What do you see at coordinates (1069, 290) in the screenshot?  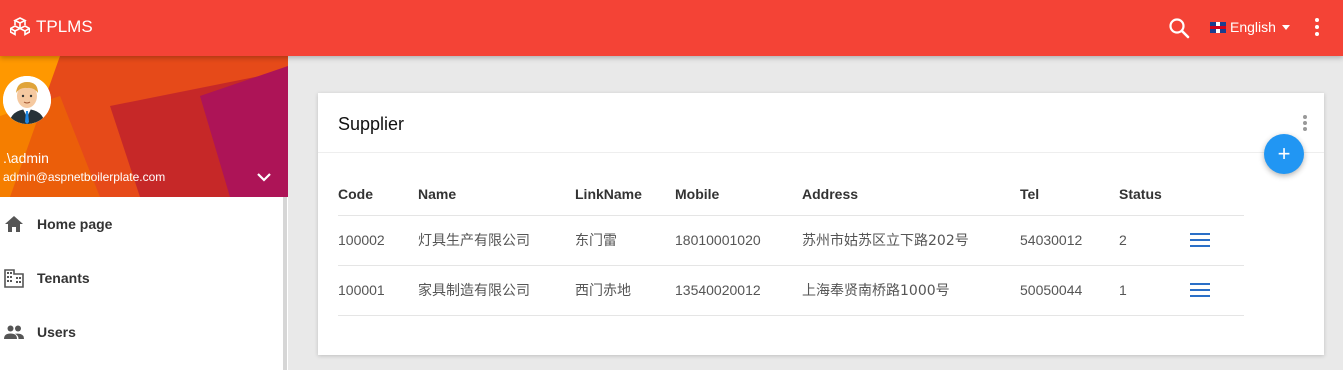 I see `cell-tel: 50050044` at bounding box center [1069, 290].